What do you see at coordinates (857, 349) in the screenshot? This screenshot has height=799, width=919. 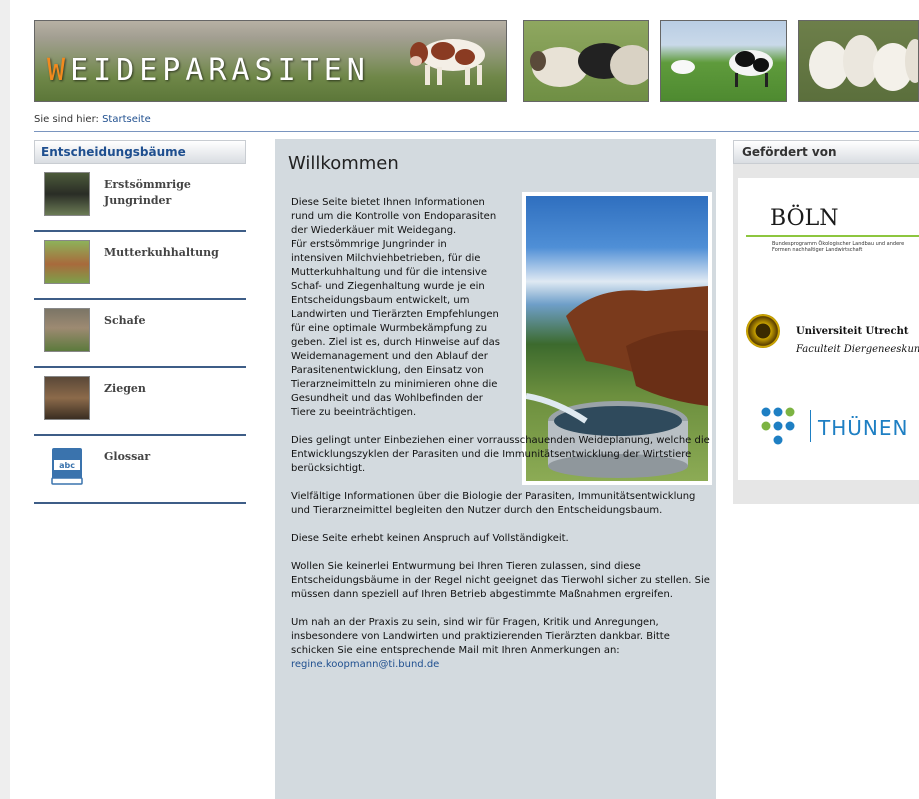 I see `utrecht-faculty: Faculteit Diergeneeskunde` at bounding box center [857, 349].